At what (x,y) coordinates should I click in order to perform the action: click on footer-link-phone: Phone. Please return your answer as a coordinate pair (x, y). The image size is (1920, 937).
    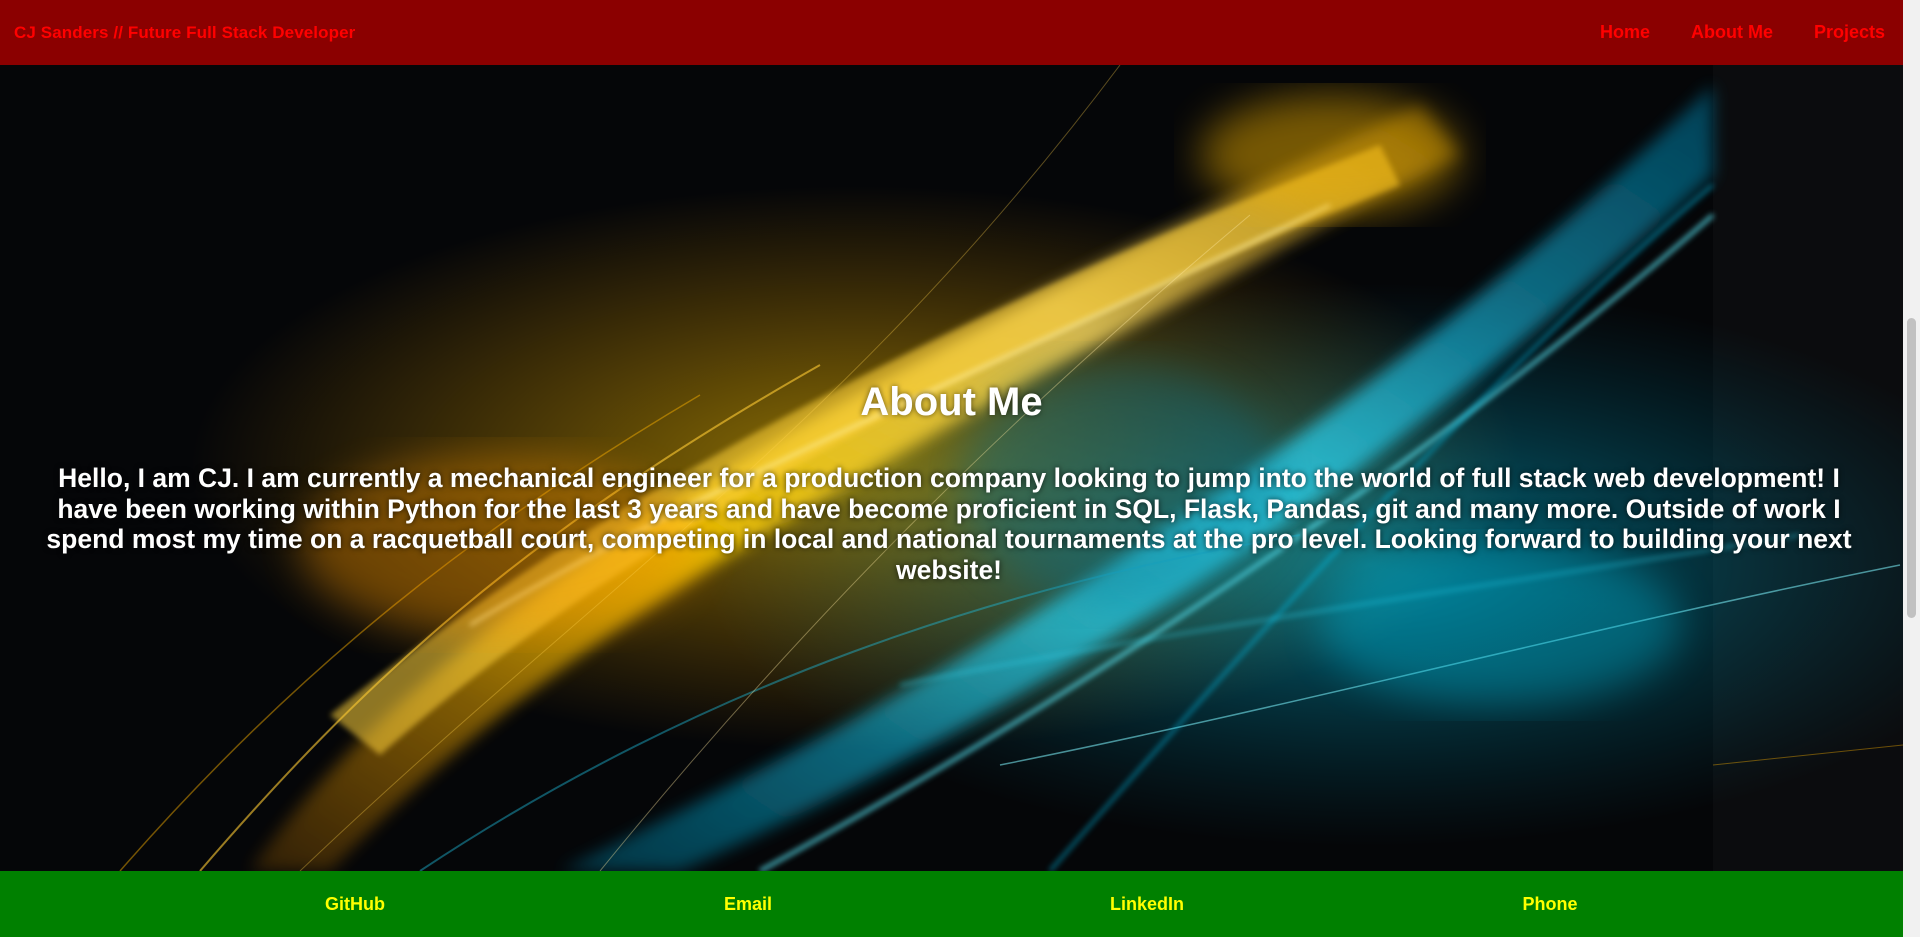
    Looking at the image, I should click on (1549, 904).